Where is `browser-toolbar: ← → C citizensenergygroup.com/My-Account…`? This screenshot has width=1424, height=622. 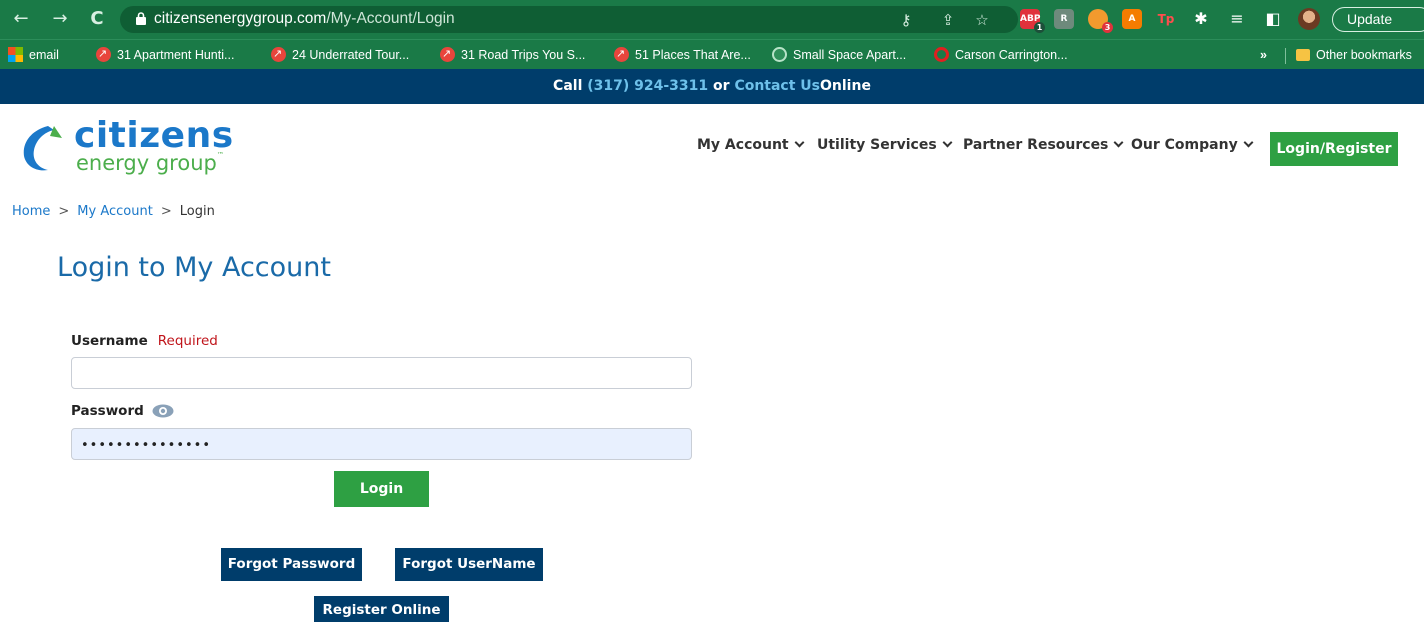
browser-toolbar: ← → C citizensenergygroup.com/My-Account… is located at coordinates (712, 19).